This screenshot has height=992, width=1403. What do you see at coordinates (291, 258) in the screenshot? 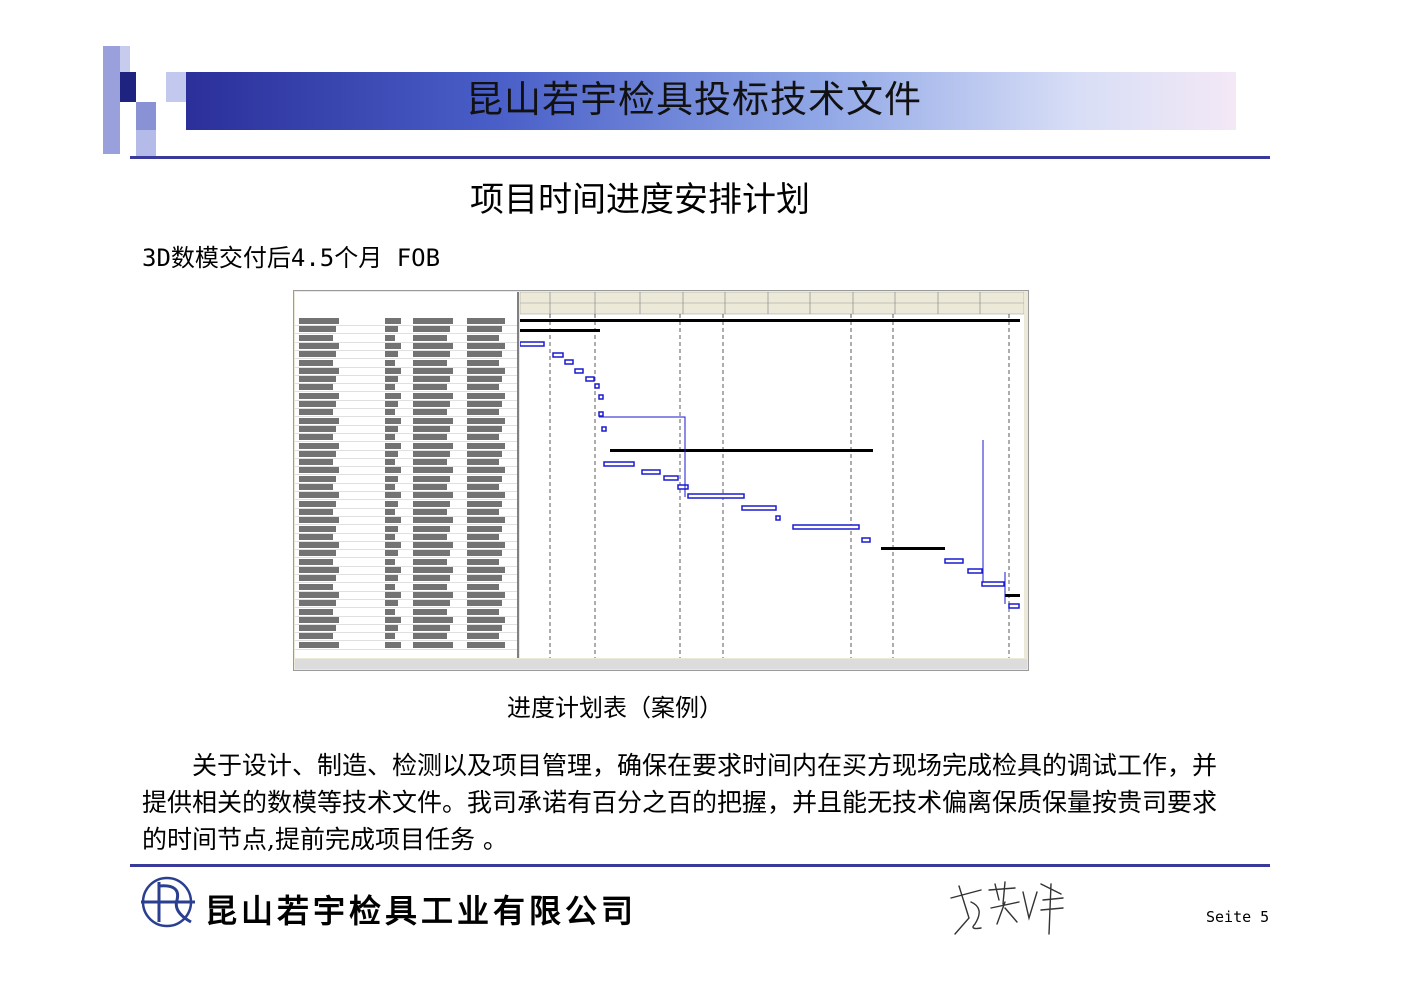
I see `subtitle: 3D数模交付后4.5个月 FOB` at bounding box center [291, 258].